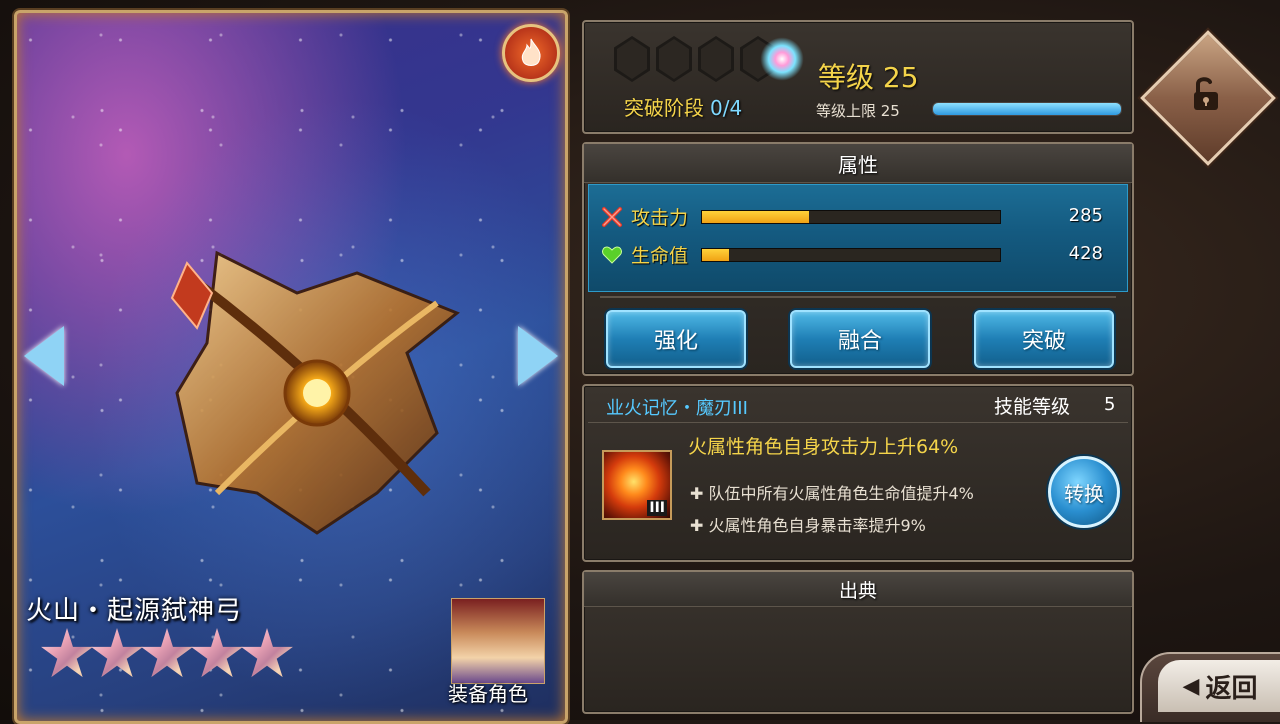 This screenshot has width=1280, height=724. Describe the element at coordinates (860, 339) in the screenshot. I see `fuse-button: 融合` at that location.